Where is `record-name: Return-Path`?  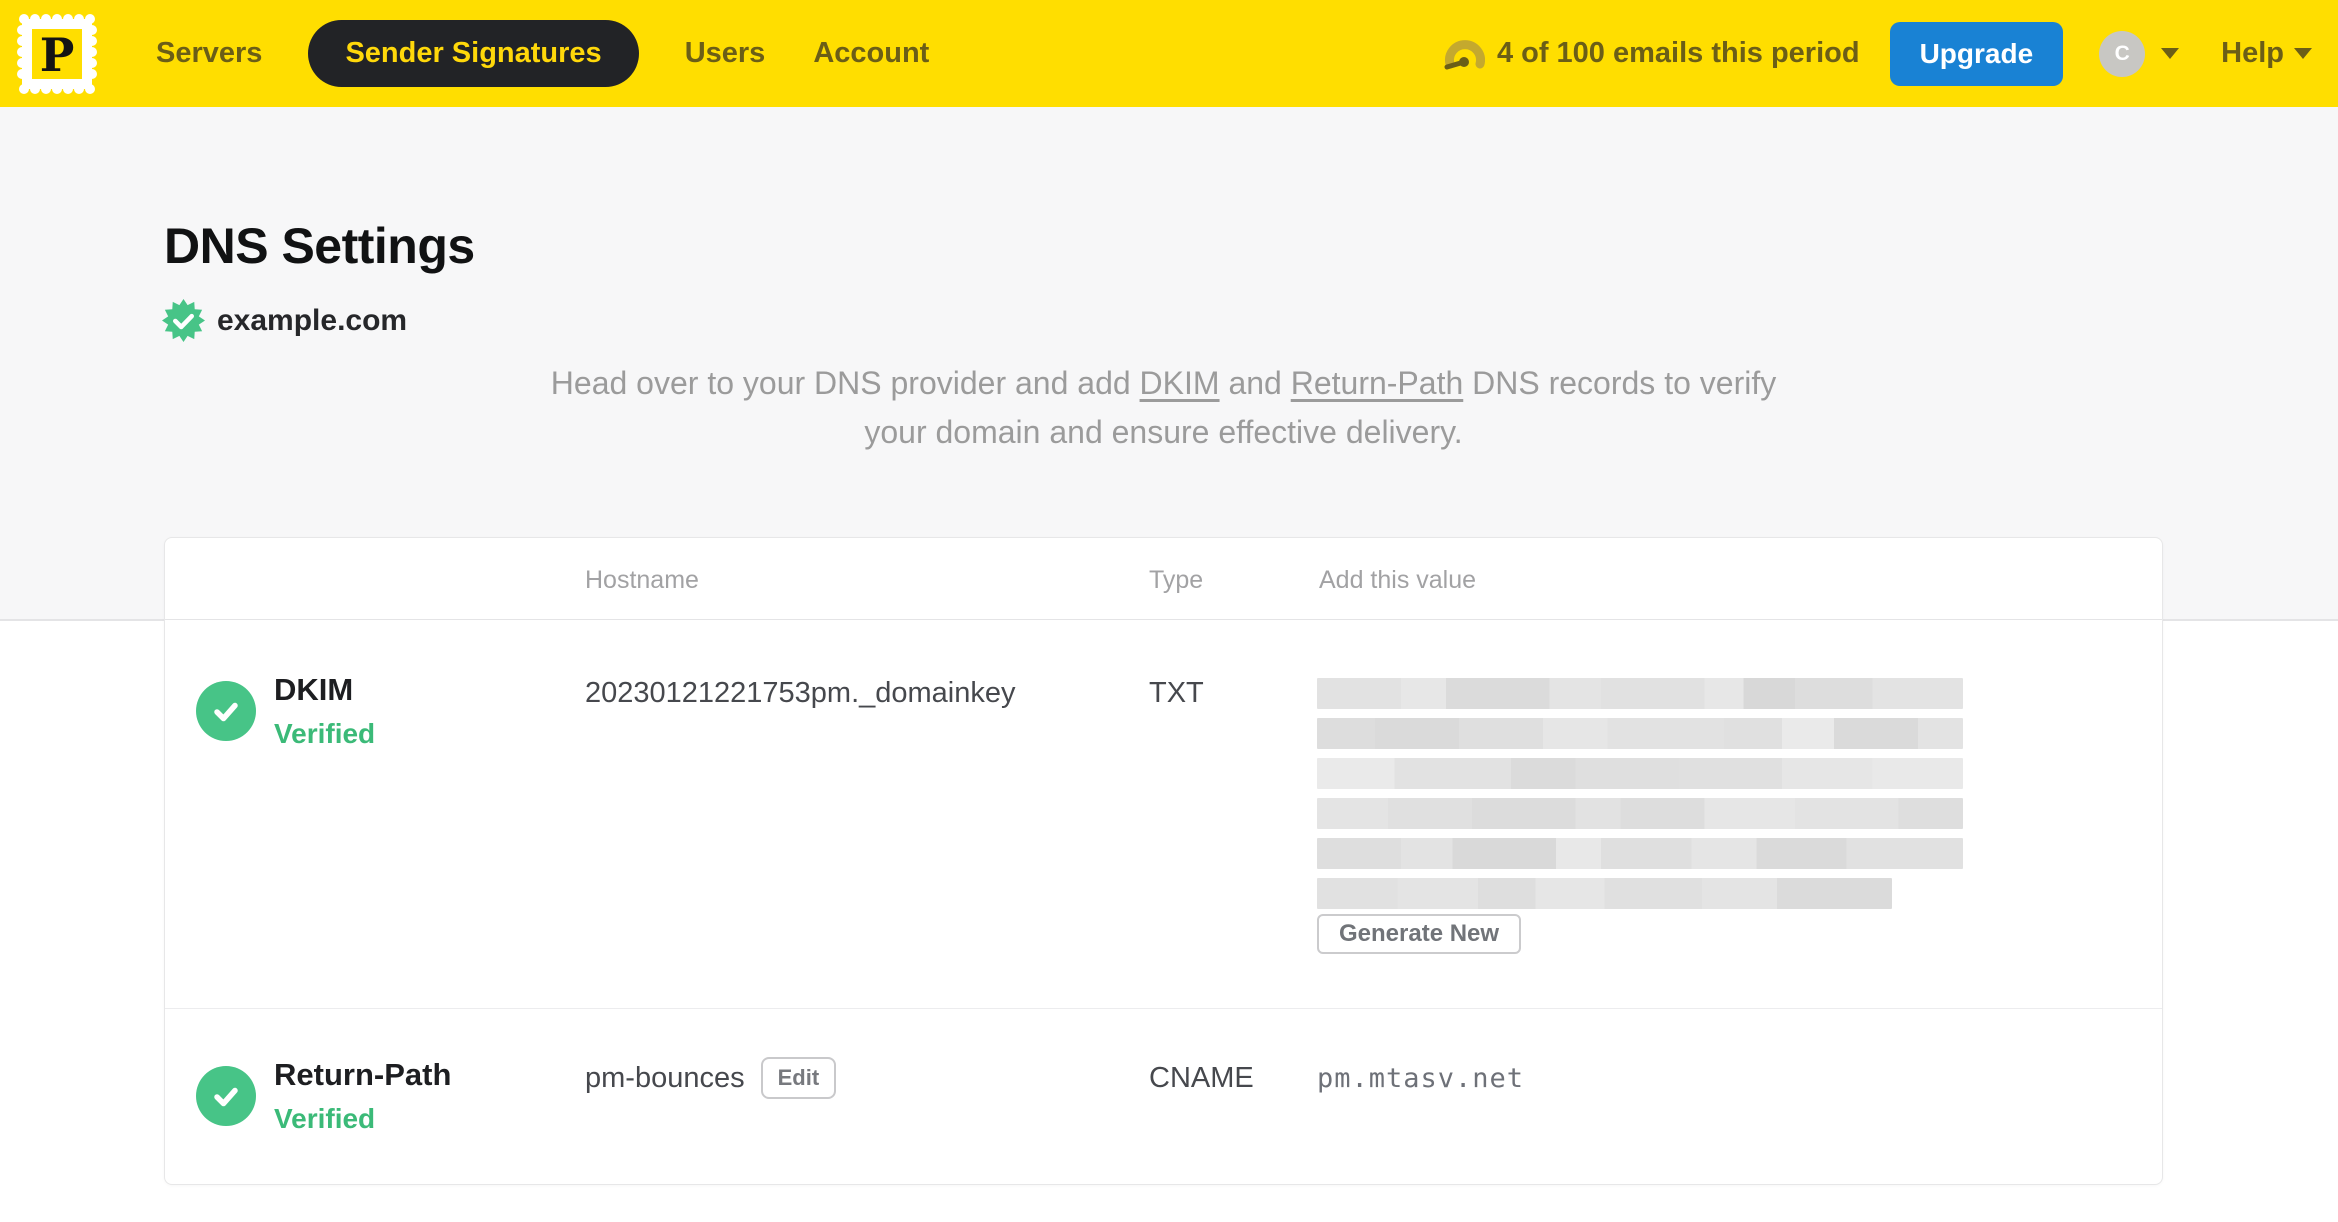 record-name: Return-Path is located at coordinates (363, 1074).